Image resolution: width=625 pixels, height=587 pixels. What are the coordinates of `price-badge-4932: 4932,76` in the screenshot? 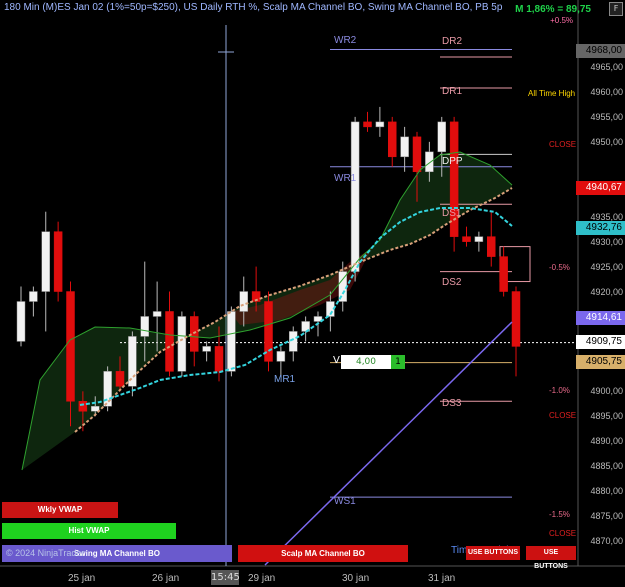 It's located at (600, 228).